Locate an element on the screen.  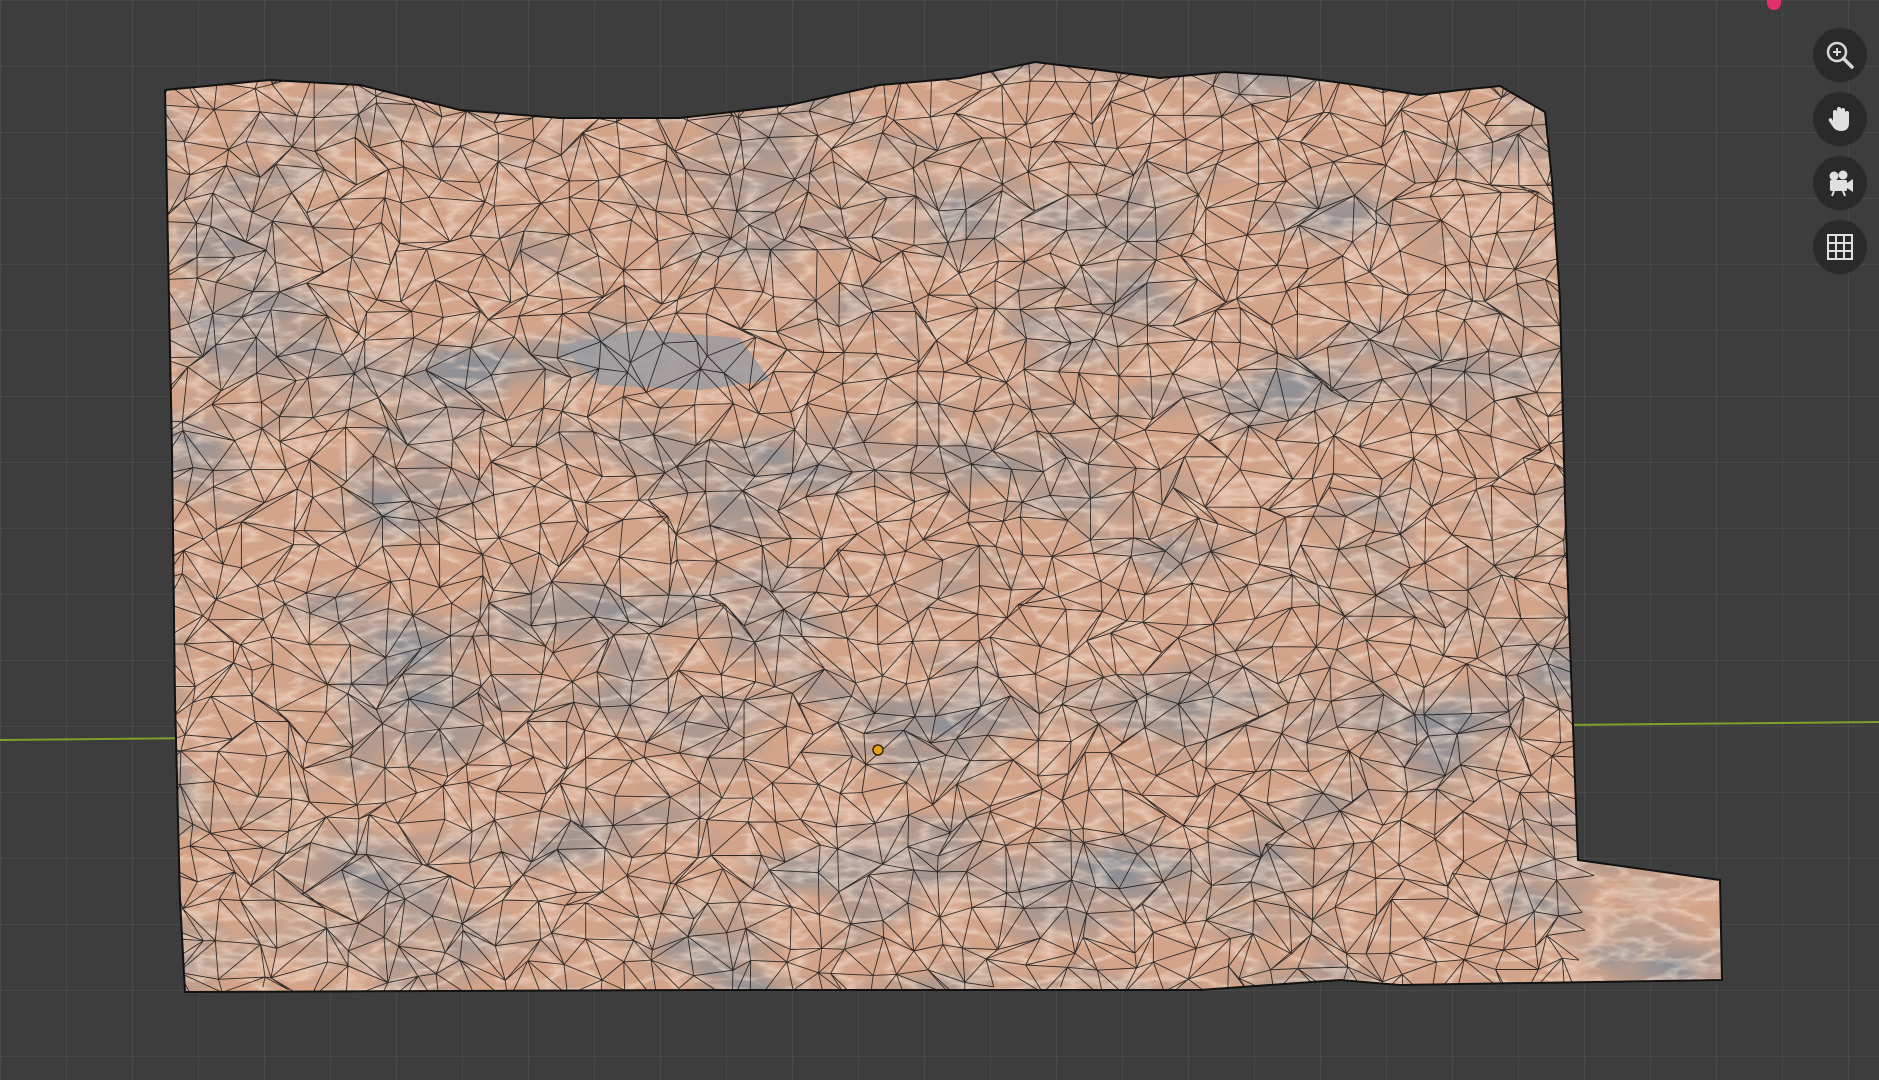
zoom-button is located at coordinates (1840, 55).